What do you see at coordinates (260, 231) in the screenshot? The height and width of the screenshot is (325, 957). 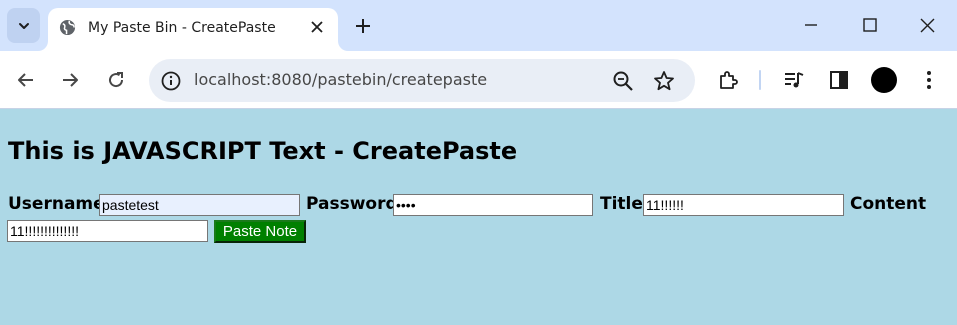 I see `paste-note-button: Paste Note` at bounding box center [260, 231].